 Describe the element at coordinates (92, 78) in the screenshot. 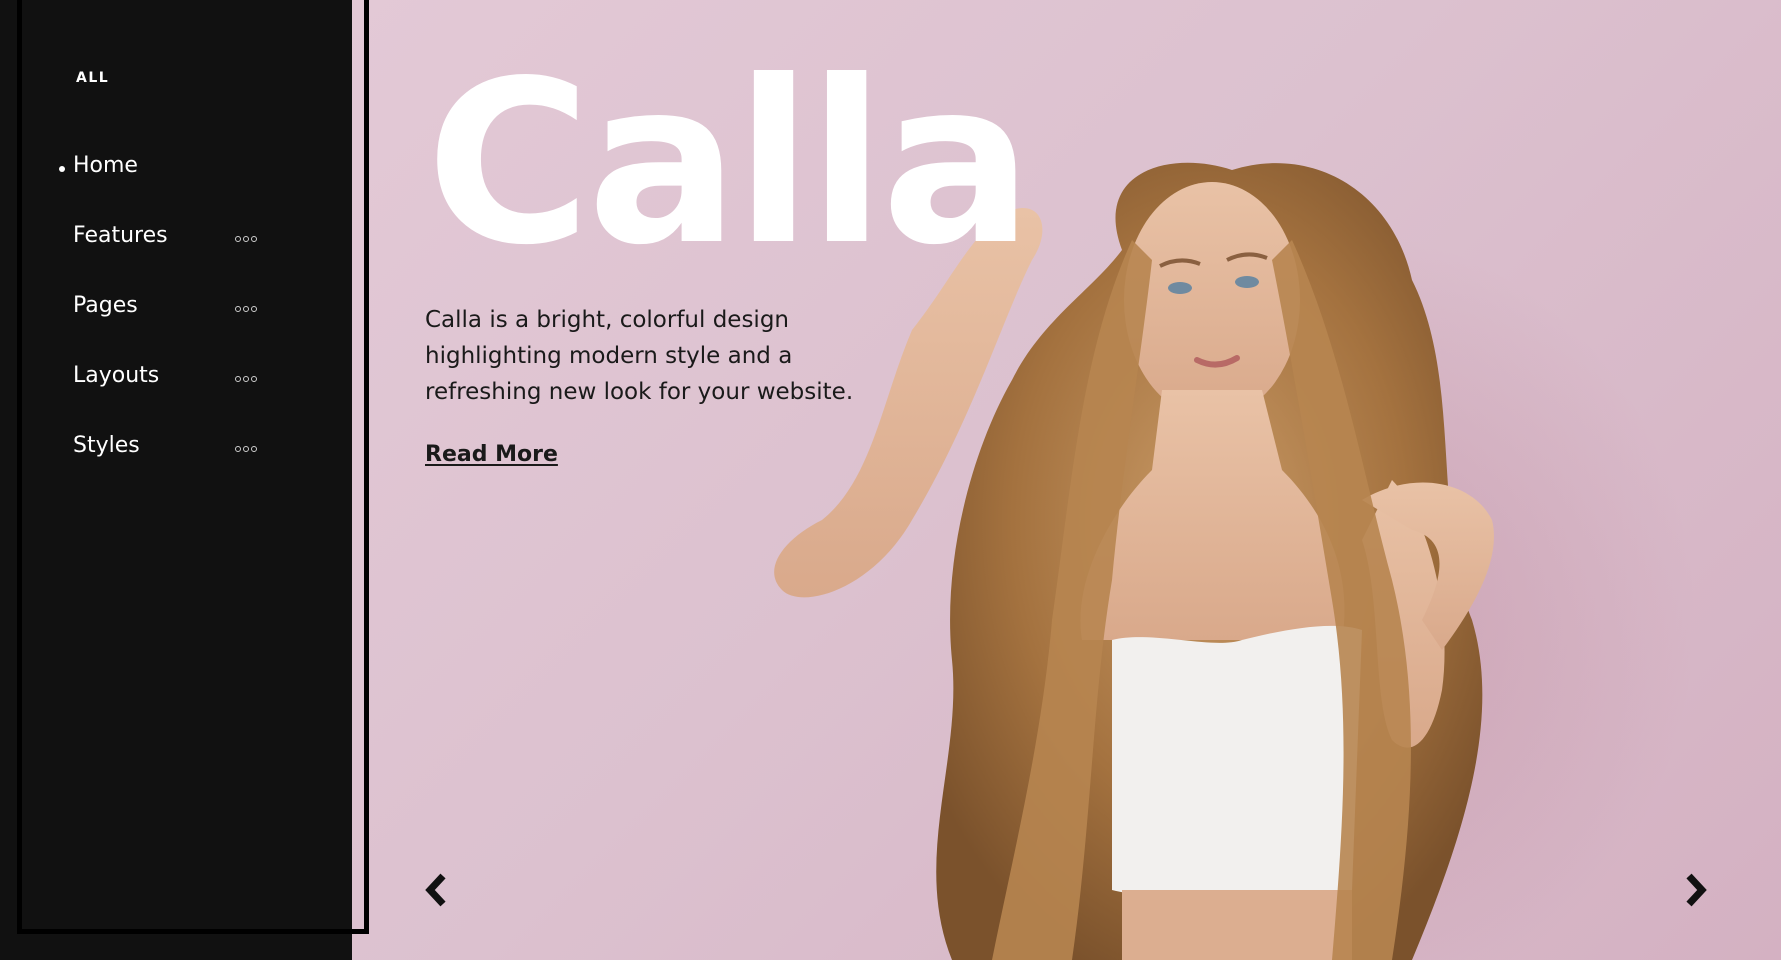

I see `filter-label-all: ALL` at that location.